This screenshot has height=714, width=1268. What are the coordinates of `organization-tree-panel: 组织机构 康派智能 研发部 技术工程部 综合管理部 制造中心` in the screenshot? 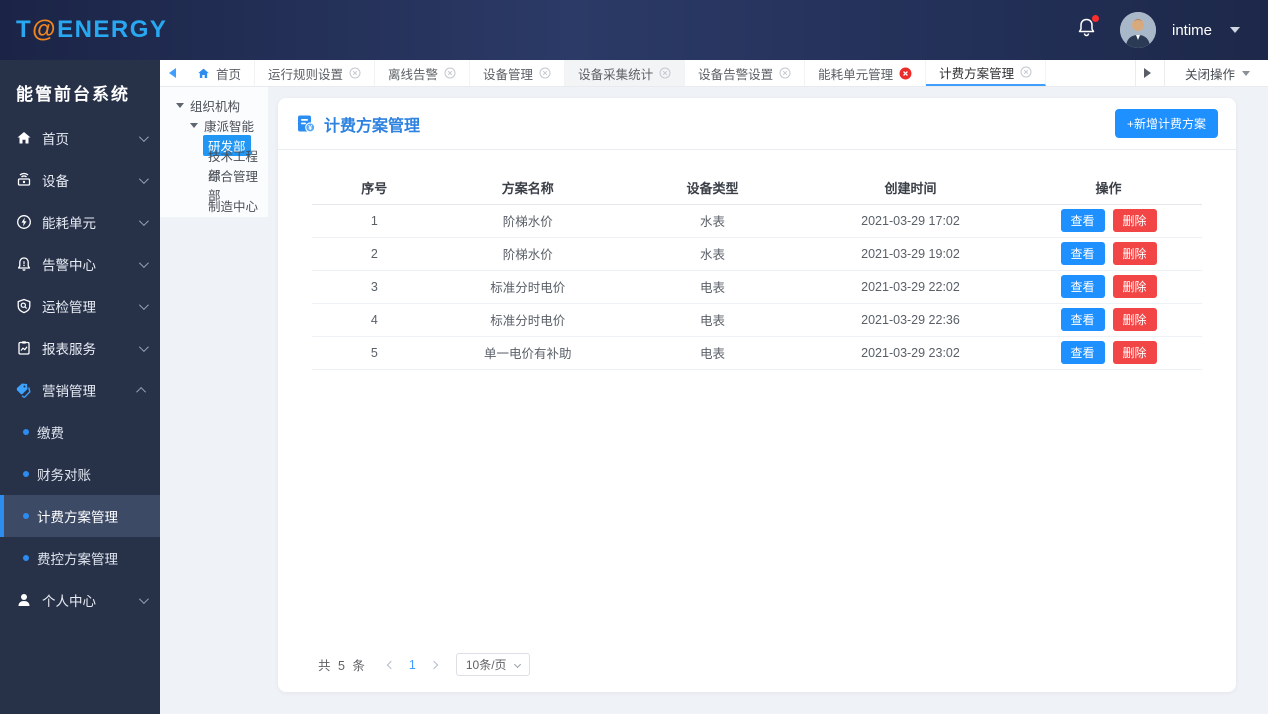 It's located at (214, 152).